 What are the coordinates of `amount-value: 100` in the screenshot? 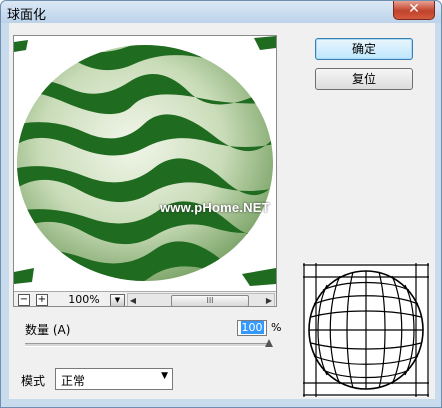 It's located at (252, 327).